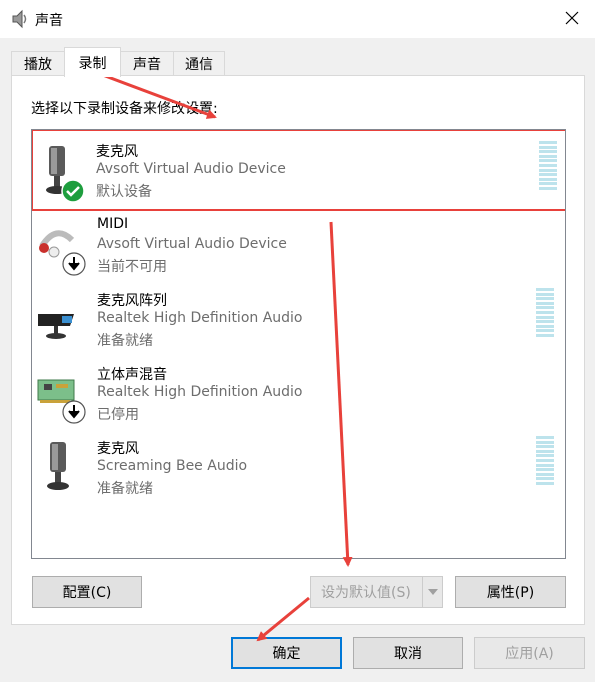 This screenshot has height=682, width=595. Describe the element at coordinates (298, 249) in the screenshot. I see `device-item-midi: MIDI Avsoft Virtual Audio Device 当前不可用` at that location.